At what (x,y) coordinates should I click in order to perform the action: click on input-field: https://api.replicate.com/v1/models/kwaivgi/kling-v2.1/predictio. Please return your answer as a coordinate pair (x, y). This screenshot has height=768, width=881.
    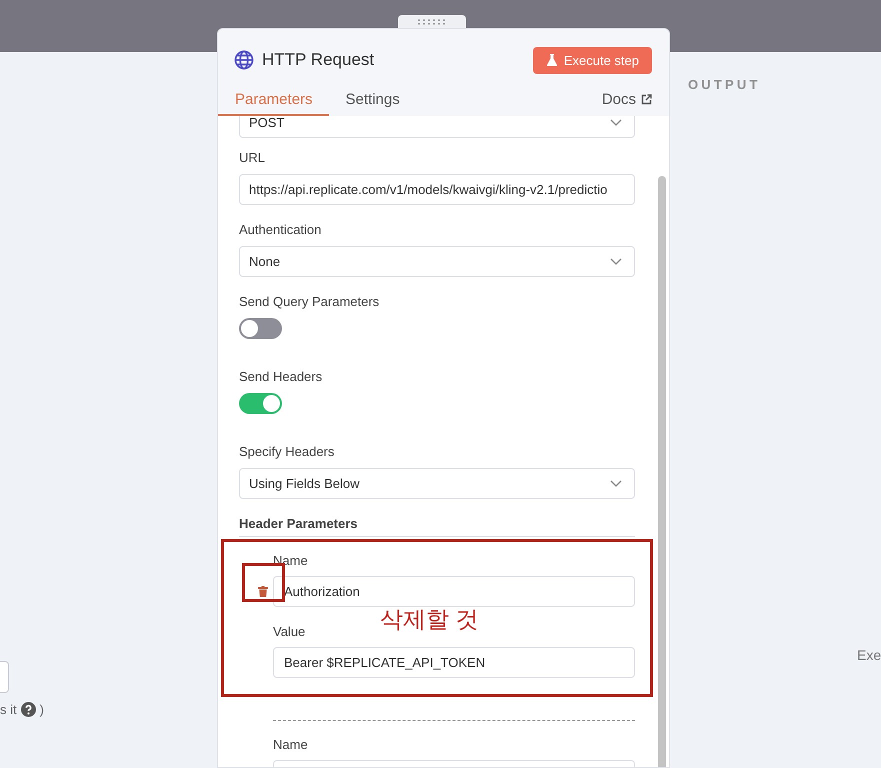
    Looking at the image, I should click on (437, 189).